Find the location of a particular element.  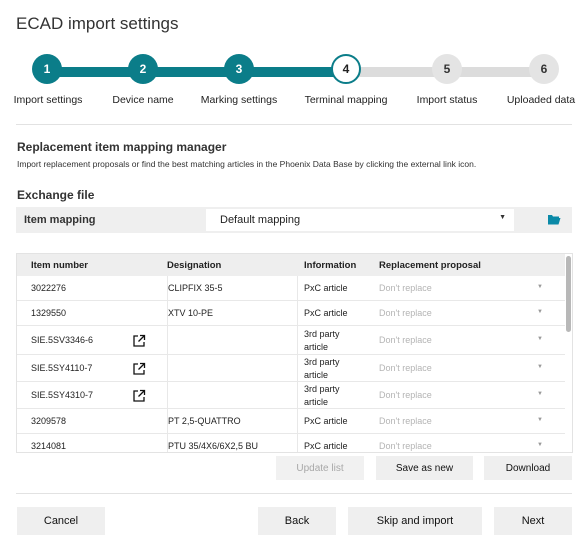

cell-item-number: SIE.5SY4310-7 is located at coordinates (62, 395).